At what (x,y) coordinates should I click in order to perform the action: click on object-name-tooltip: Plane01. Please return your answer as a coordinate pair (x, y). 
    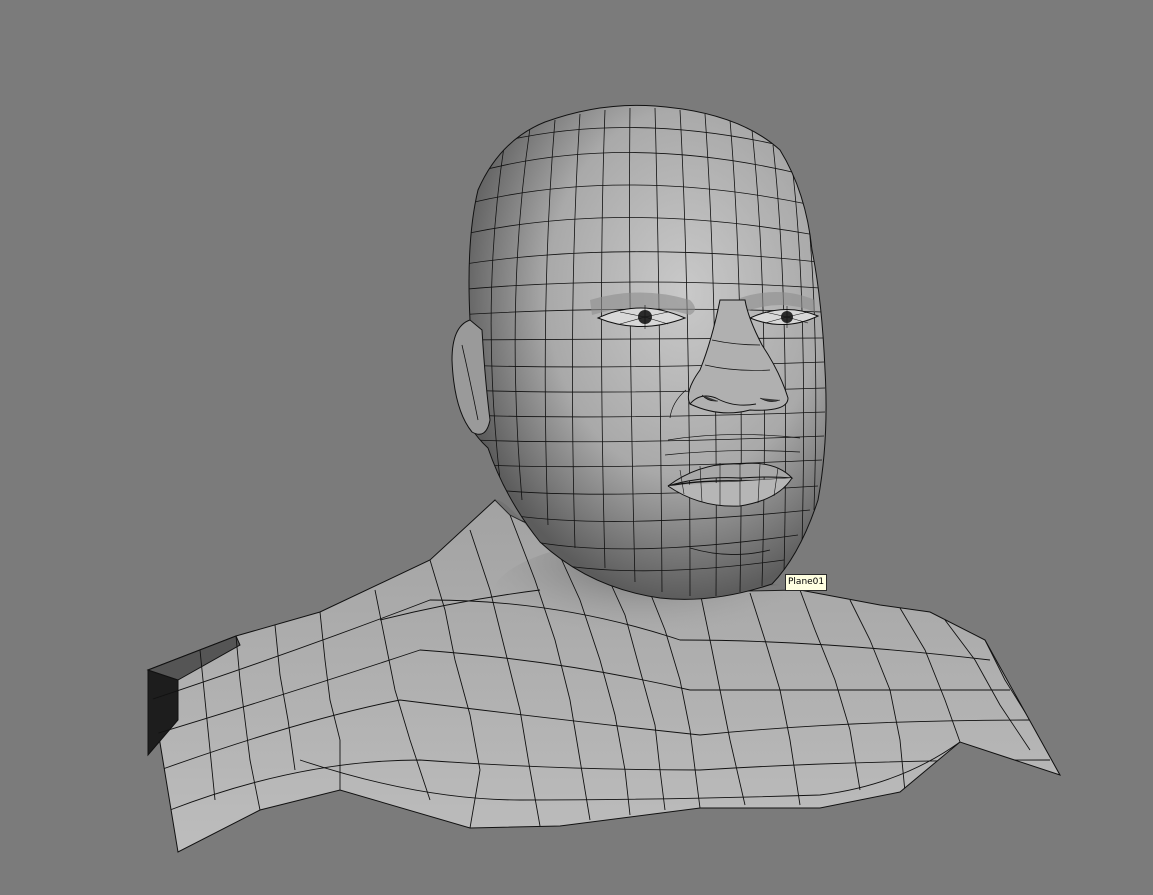
    Looking at the image, I should click on (806, 582).